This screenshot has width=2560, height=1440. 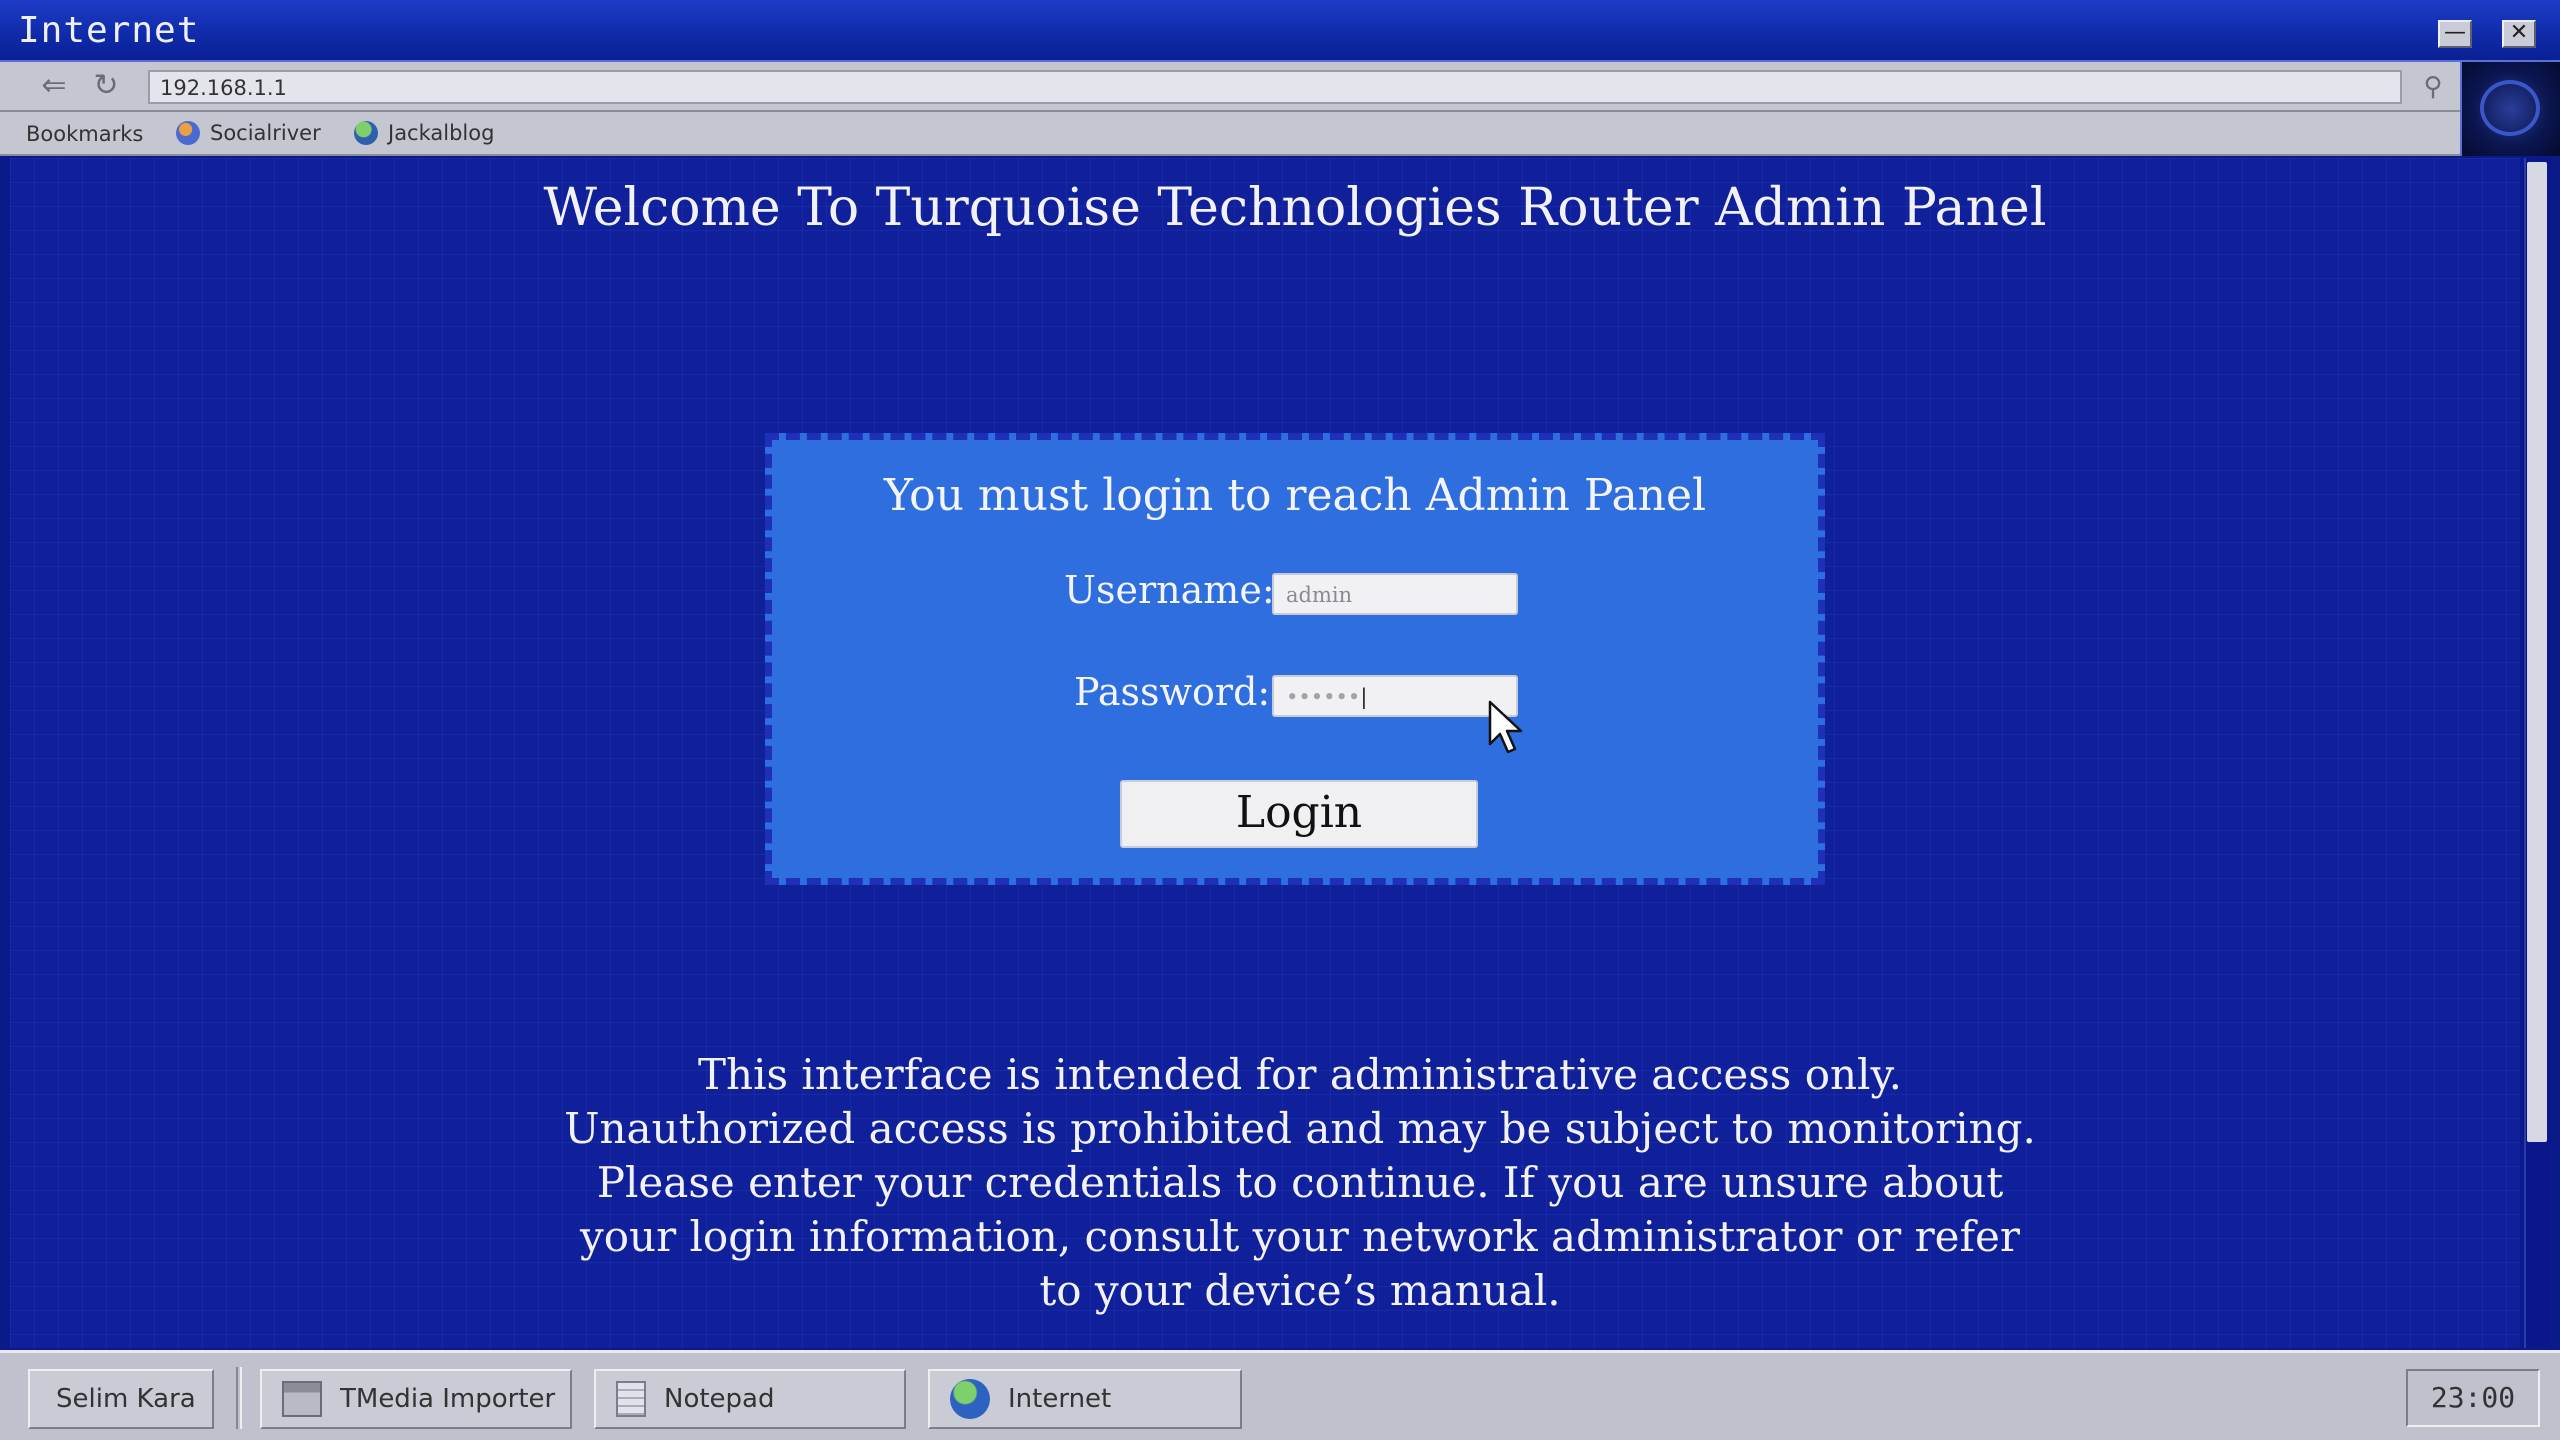 What do you see at coordinates (126, 1399) in the screenshot?
I see `user-name: Selim Kara` at bounding box center [126, 1399].